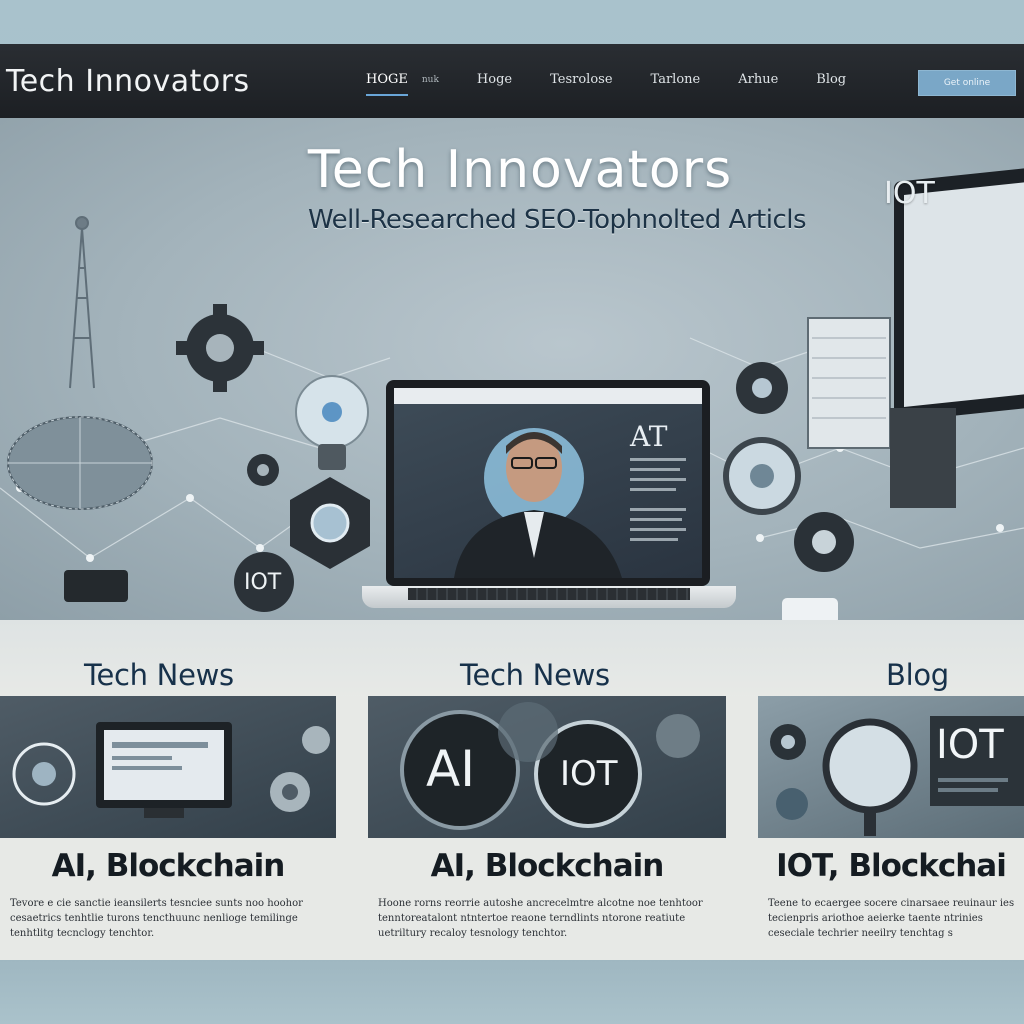 The image size is (1024, 1024). What do you see at coordinates (762, 388) in the screenshot?
I see `badge-icon` at bounding box center [762, 388].